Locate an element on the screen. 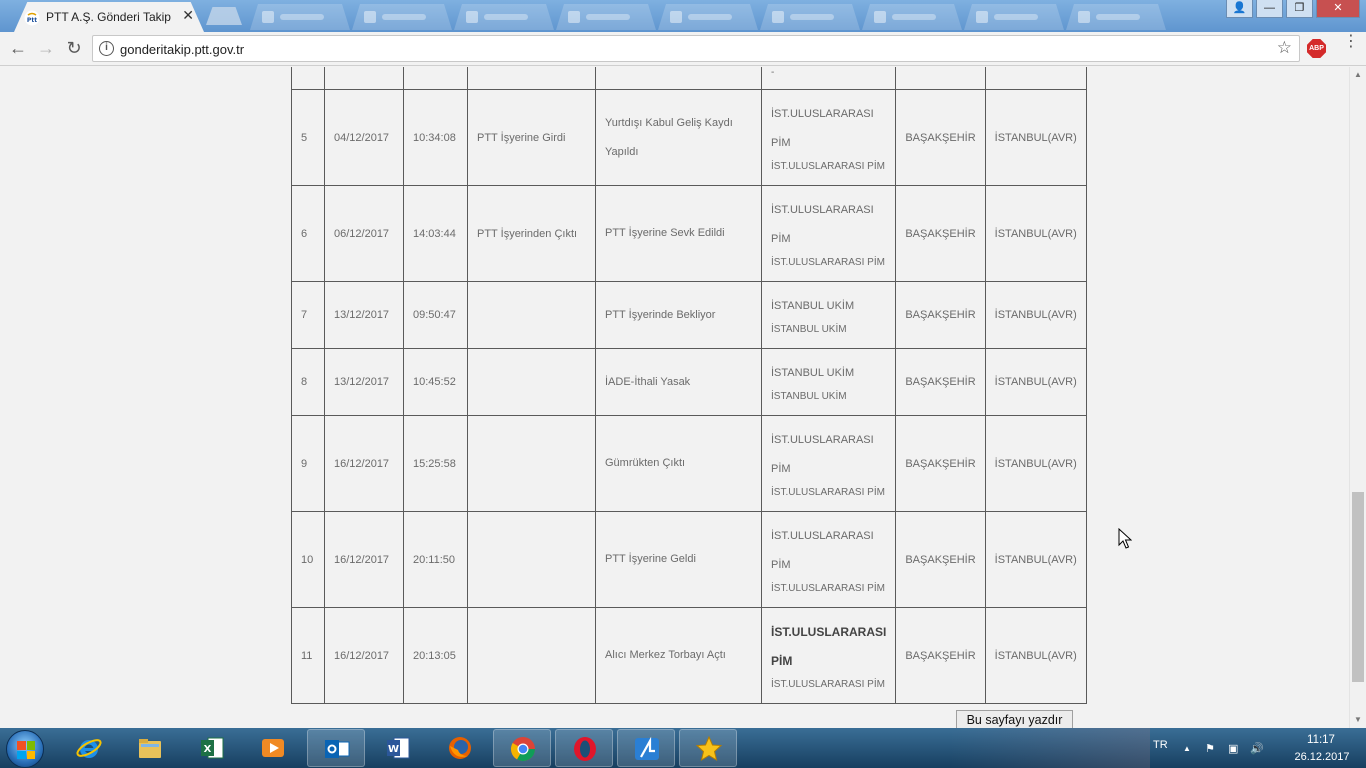 The image size is (1366, 768). row-number-cell: 10 is located at coordinates (308, 559).